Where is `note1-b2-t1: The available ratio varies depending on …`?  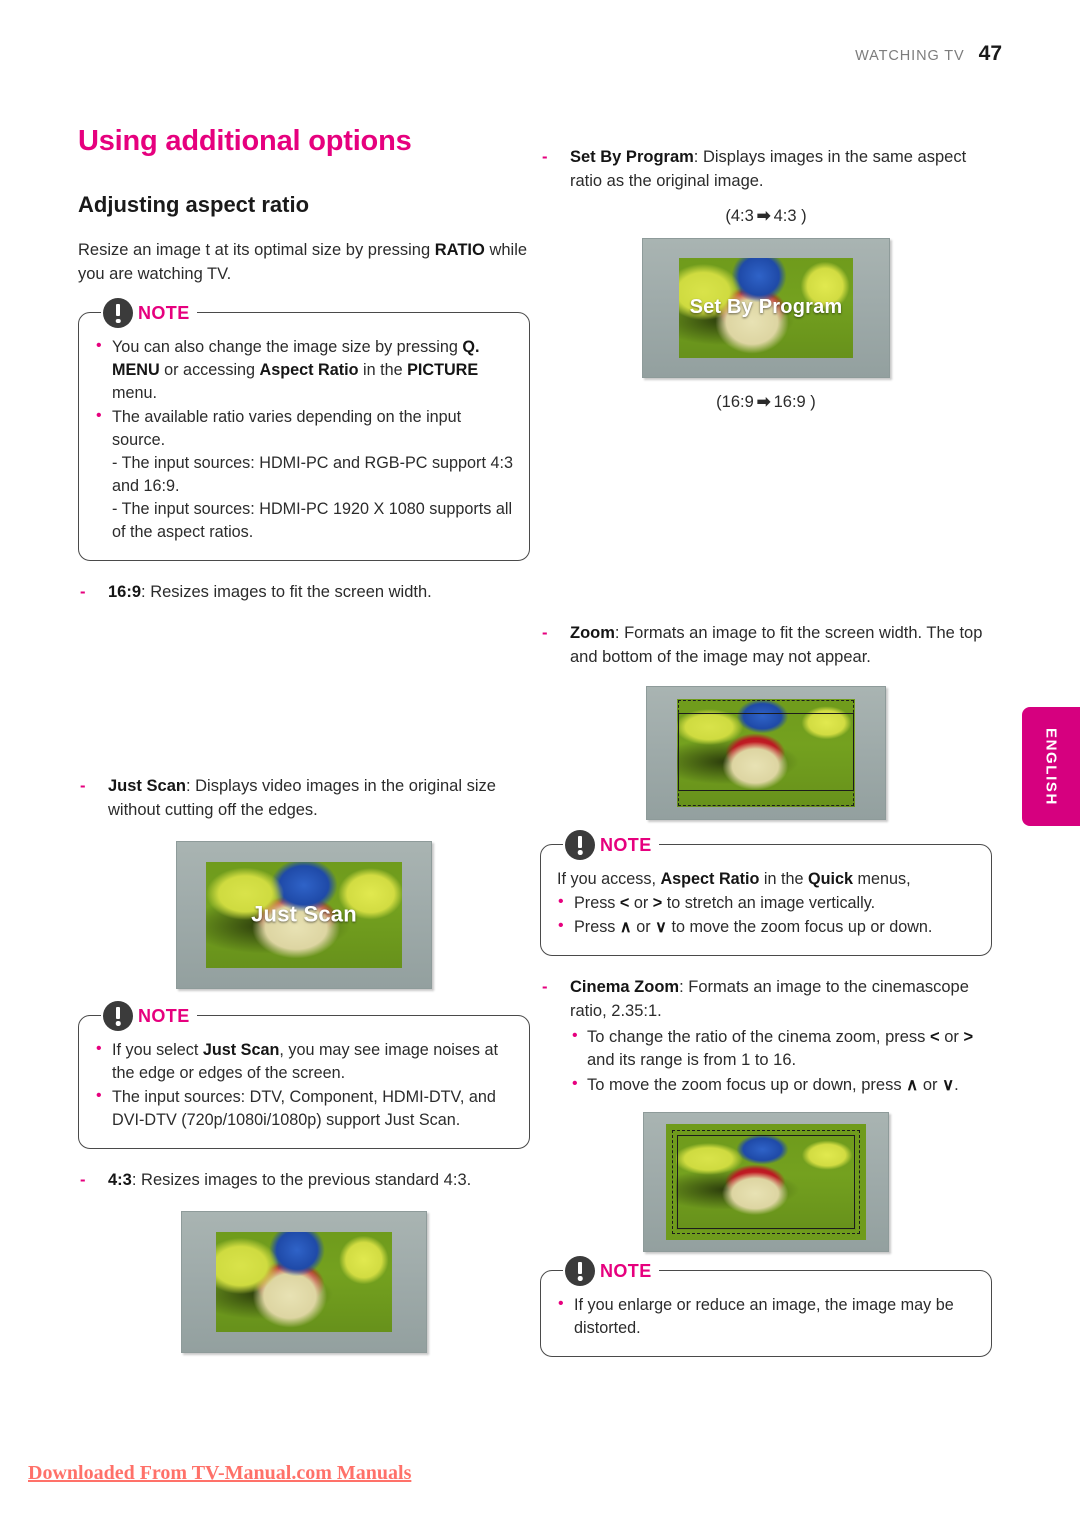
note1-b2-t1: The available ratio varies depending on … is located at coordinates (287, 429).